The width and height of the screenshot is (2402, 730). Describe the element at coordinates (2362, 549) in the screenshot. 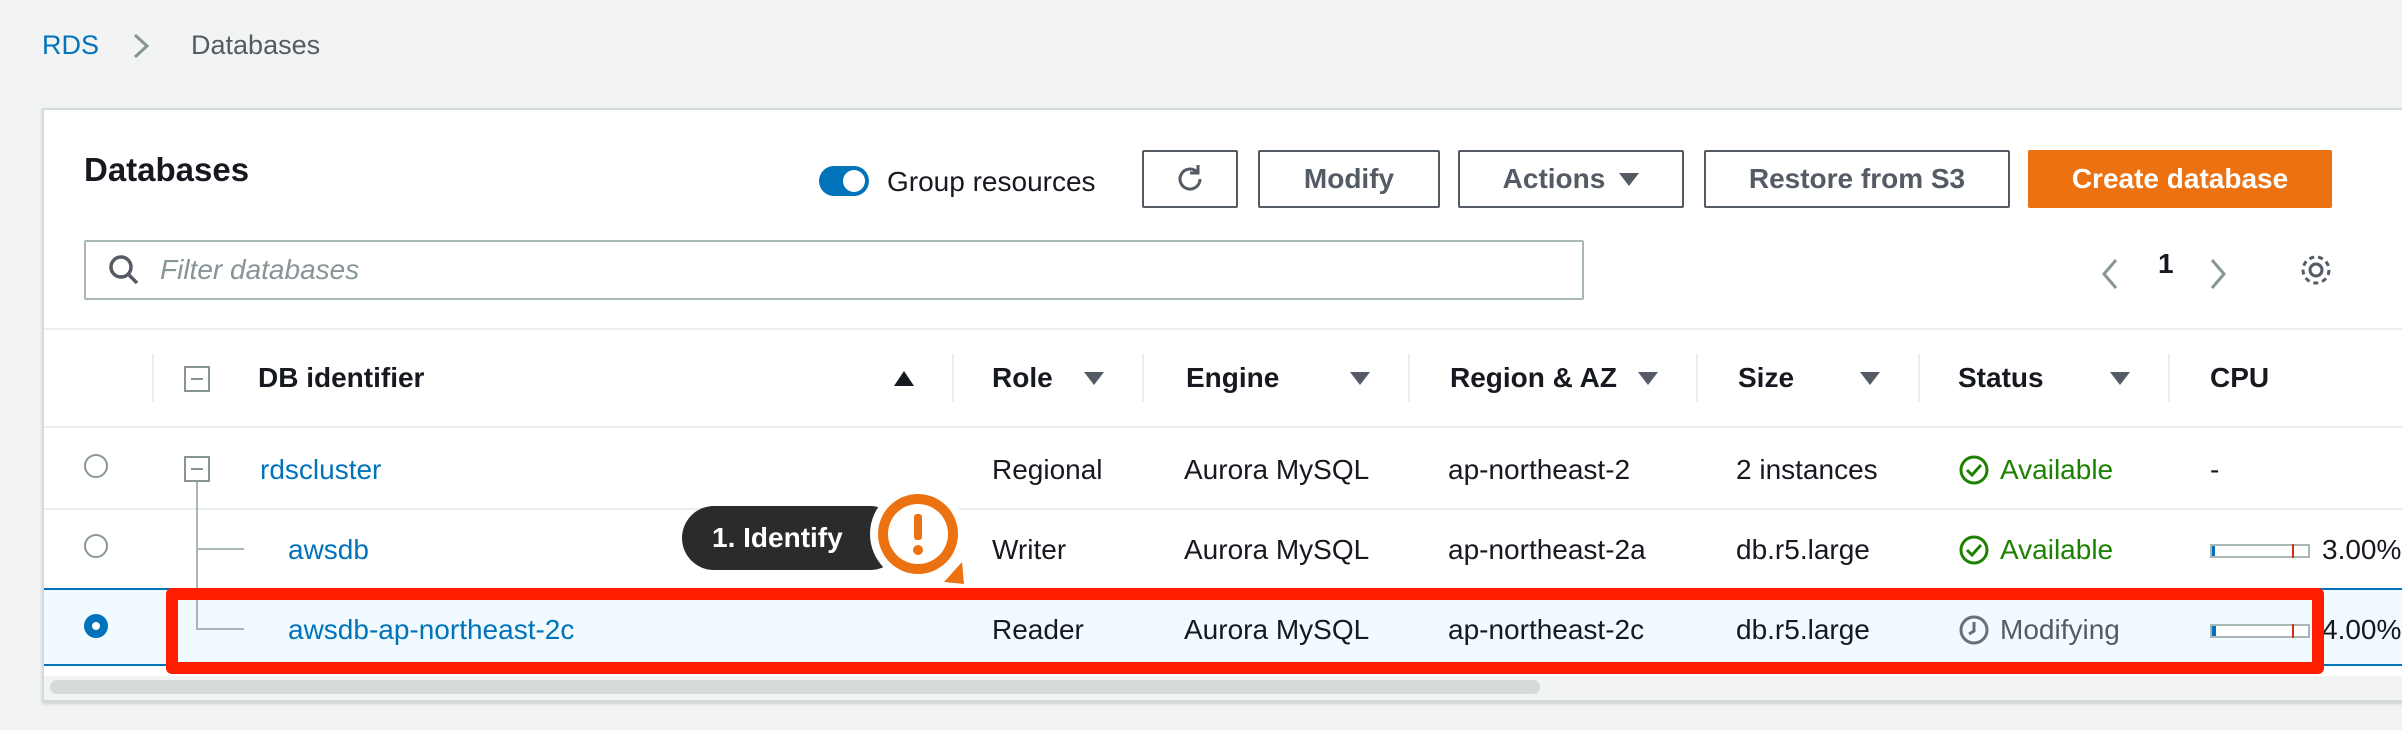

I see `cpu-cell: 3.00%` at that location.